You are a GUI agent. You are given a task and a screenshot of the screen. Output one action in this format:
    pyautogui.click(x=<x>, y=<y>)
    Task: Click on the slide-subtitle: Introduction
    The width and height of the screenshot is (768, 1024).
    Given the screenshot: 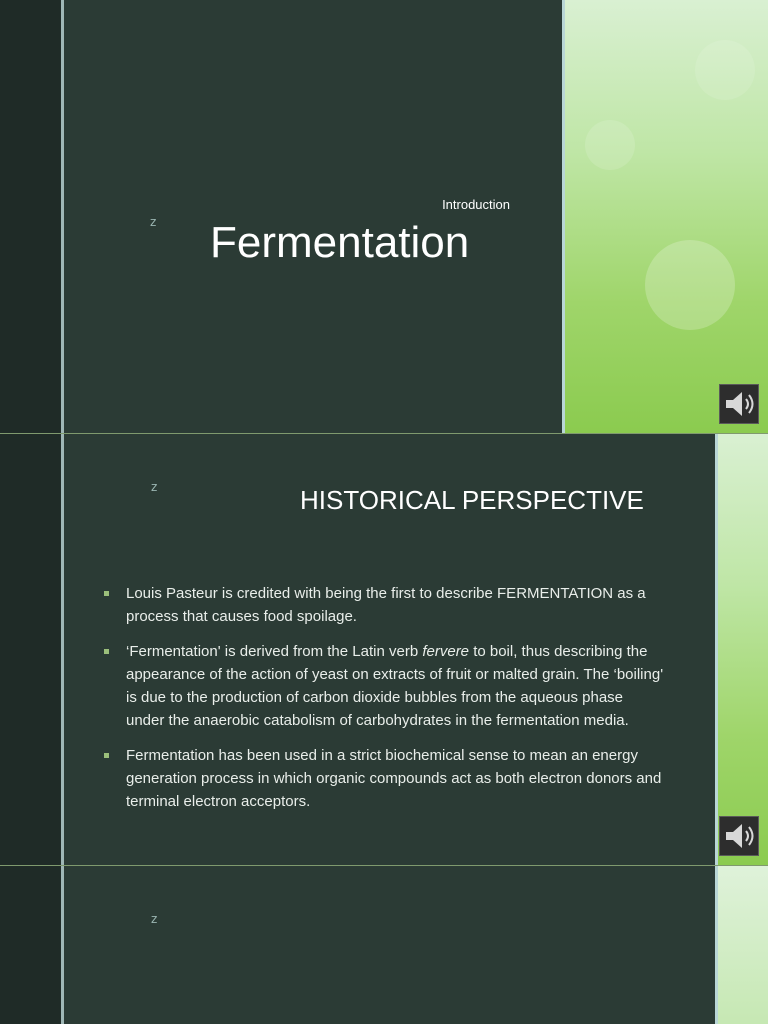 What is the action you would take?
    pyautogui.click(x=476, y=204)
    